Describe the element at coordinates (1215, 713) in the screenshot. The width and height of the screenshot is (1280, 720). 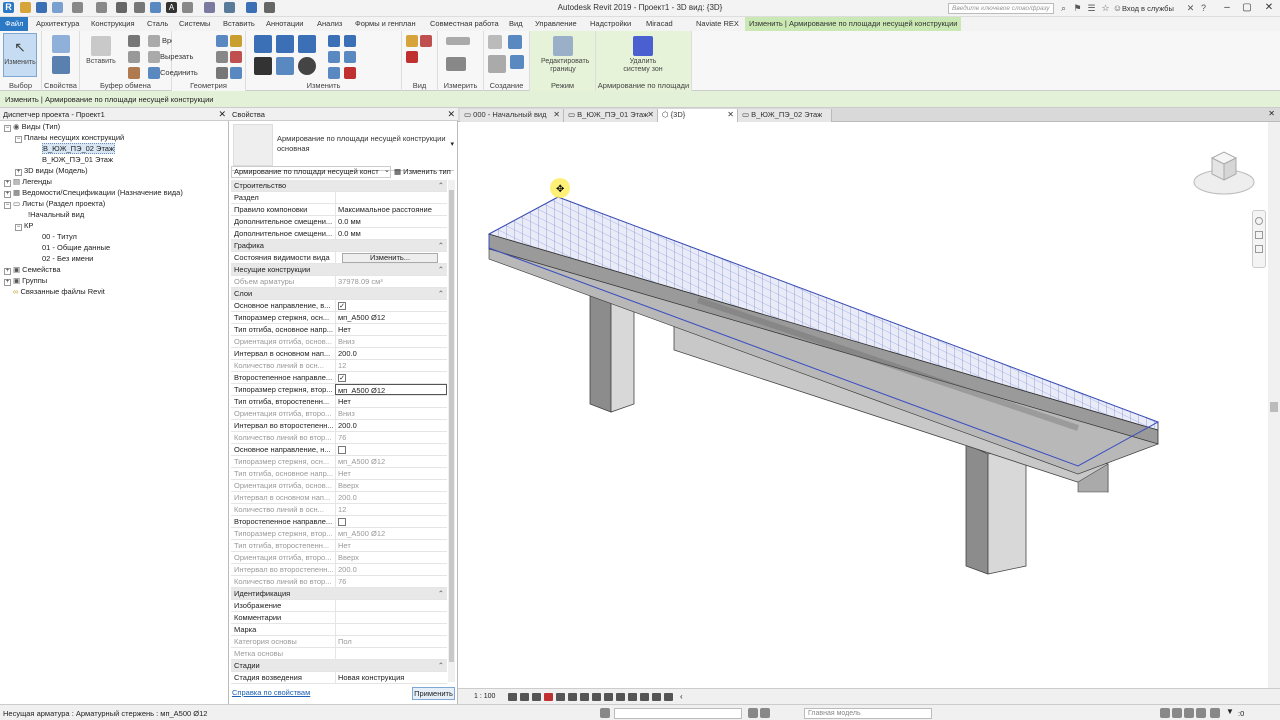
I see `drag-elements-icon` at that location.